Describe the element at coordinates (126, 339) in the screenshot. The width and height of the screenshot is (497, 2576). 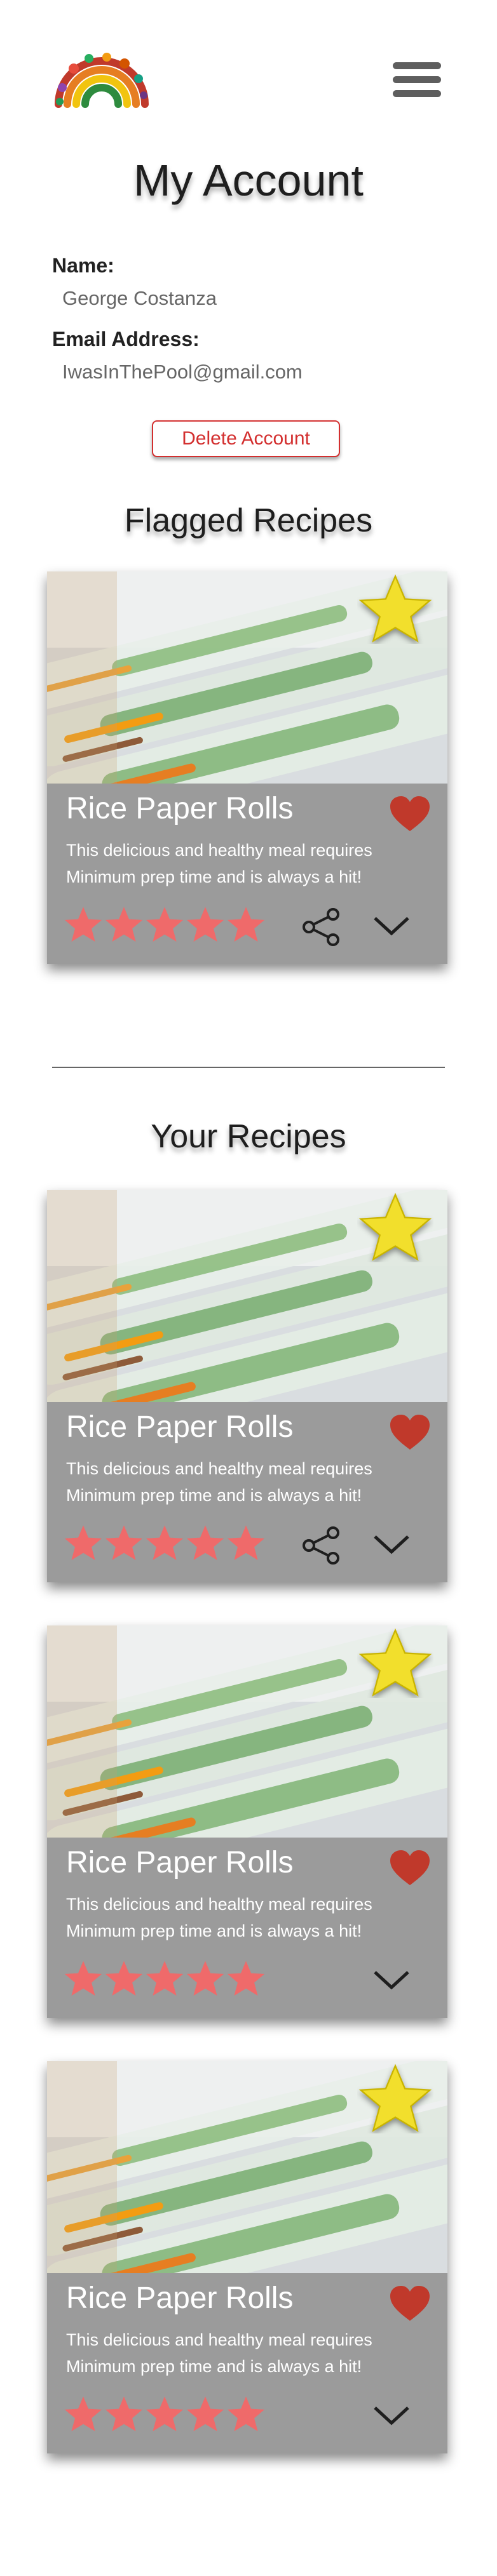
I see `email-label: Email Address:` at that location.